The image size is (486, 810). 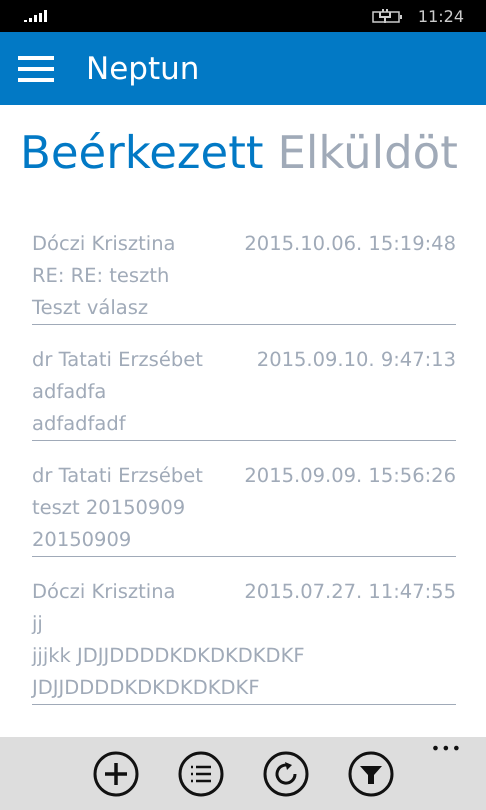 I want to click on app-title: Neptun, so click(x=143, y=68).